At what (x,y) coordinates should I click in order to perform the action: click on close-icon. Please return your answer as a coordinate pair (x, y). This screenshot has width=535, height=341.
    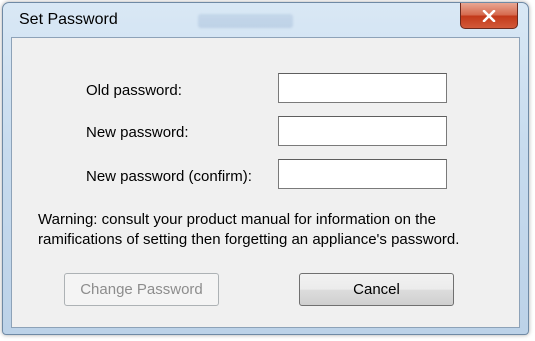
    Looking at the image, I should click on (489, 15).